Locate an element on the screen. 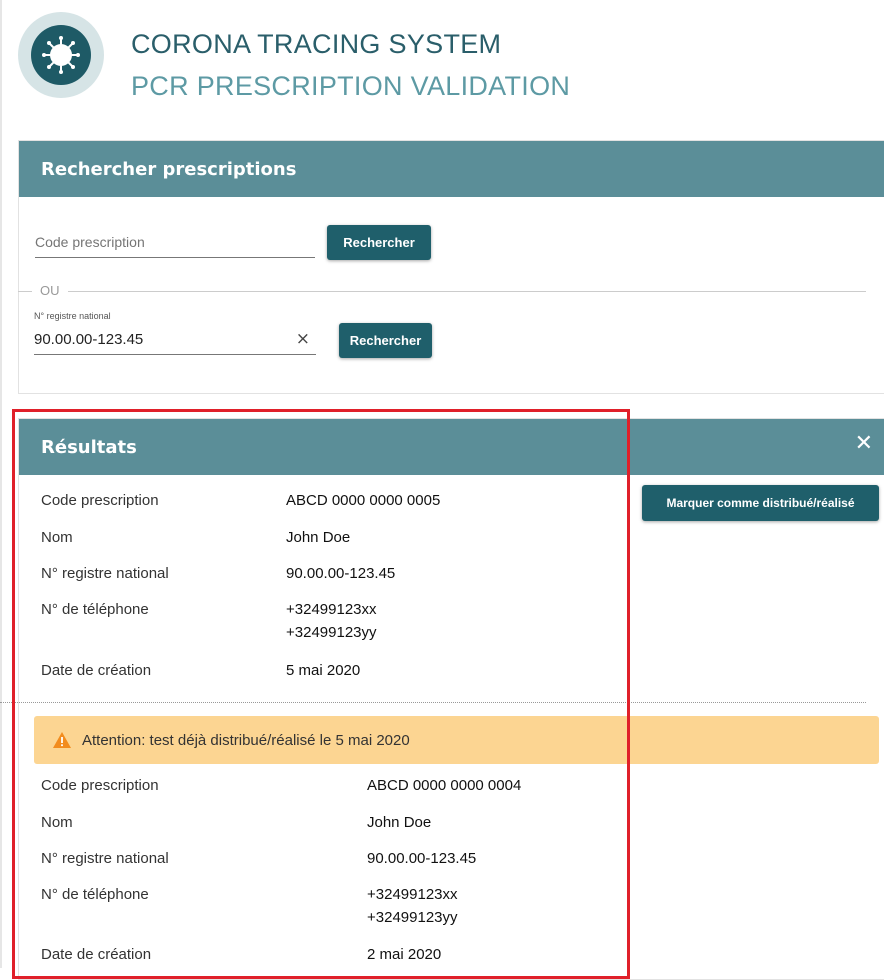 The image size is (884, 980). date-value: 5 mai 2020 is located at coordinates (323, 670).